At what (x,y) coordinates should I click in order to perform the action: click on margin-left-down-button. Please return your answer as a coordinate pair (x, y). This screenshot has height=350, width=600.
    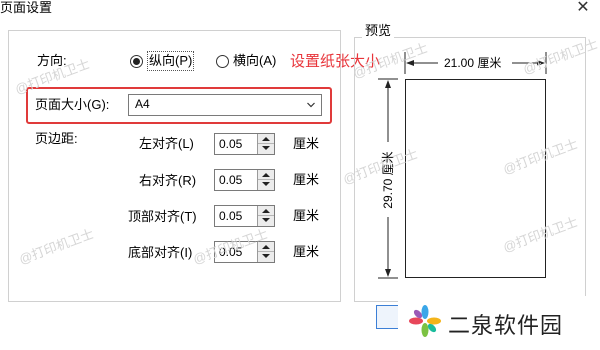
    Looking at the image, I should click on (266, 149).